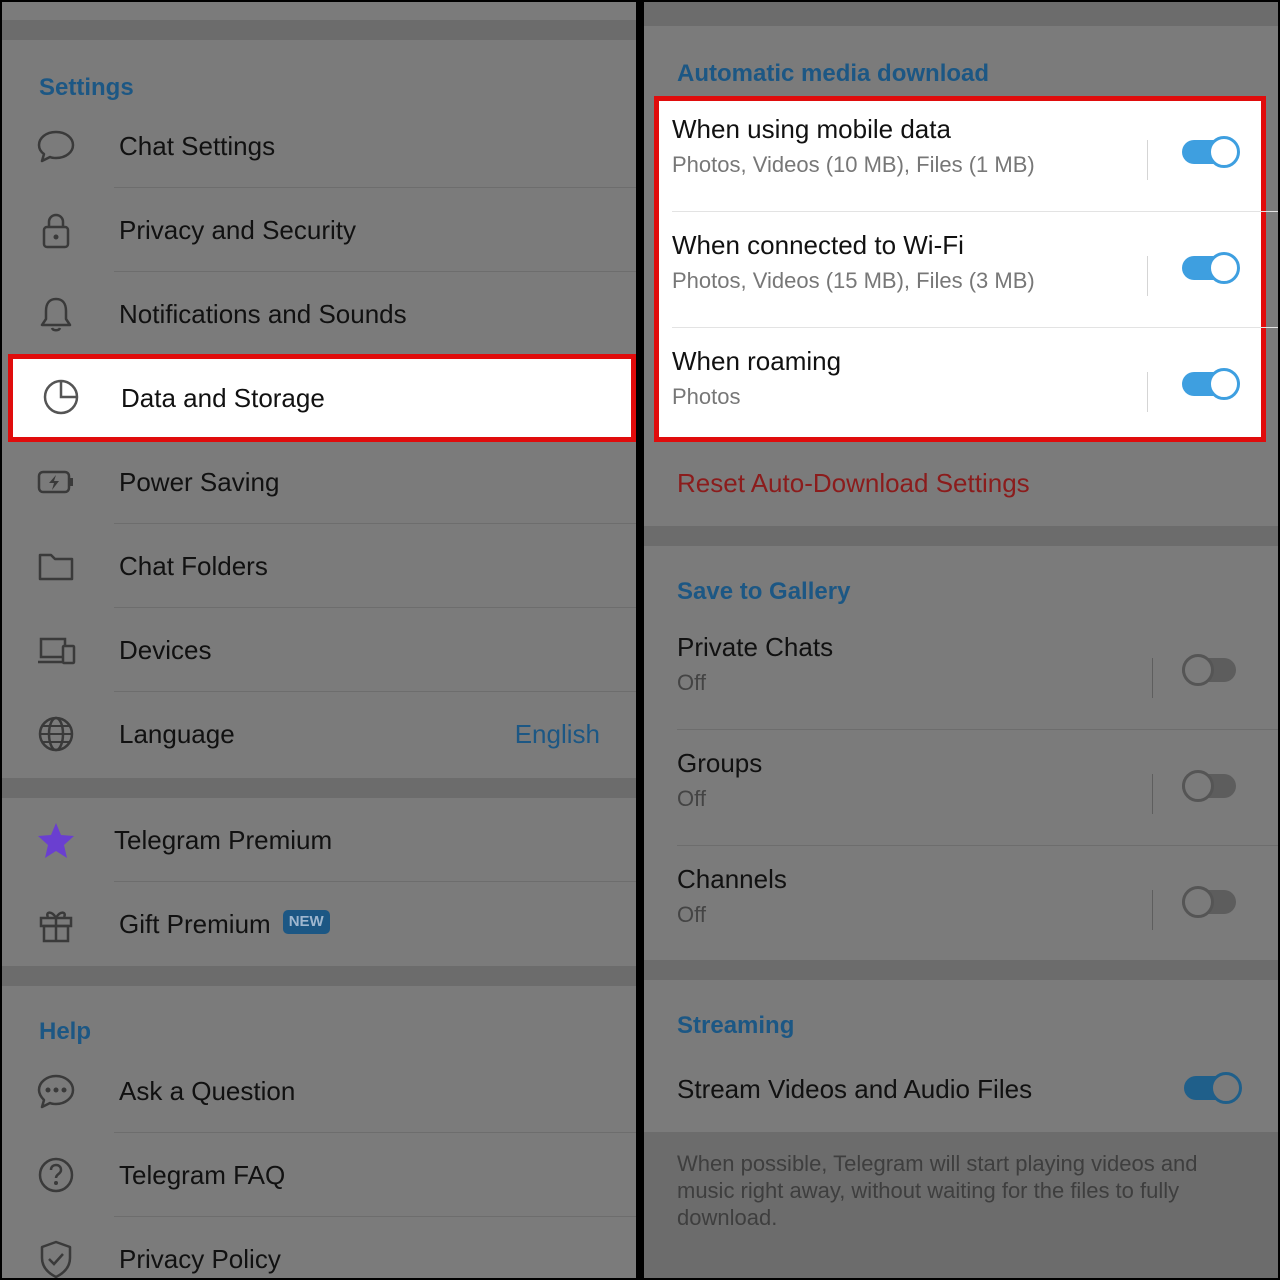 The width and height of the screenshot is (1280, 1280). Describe the element at coordinates (202, 1175) in the screenshot. I see `help-item-label: Telegram FAQ` at that location.